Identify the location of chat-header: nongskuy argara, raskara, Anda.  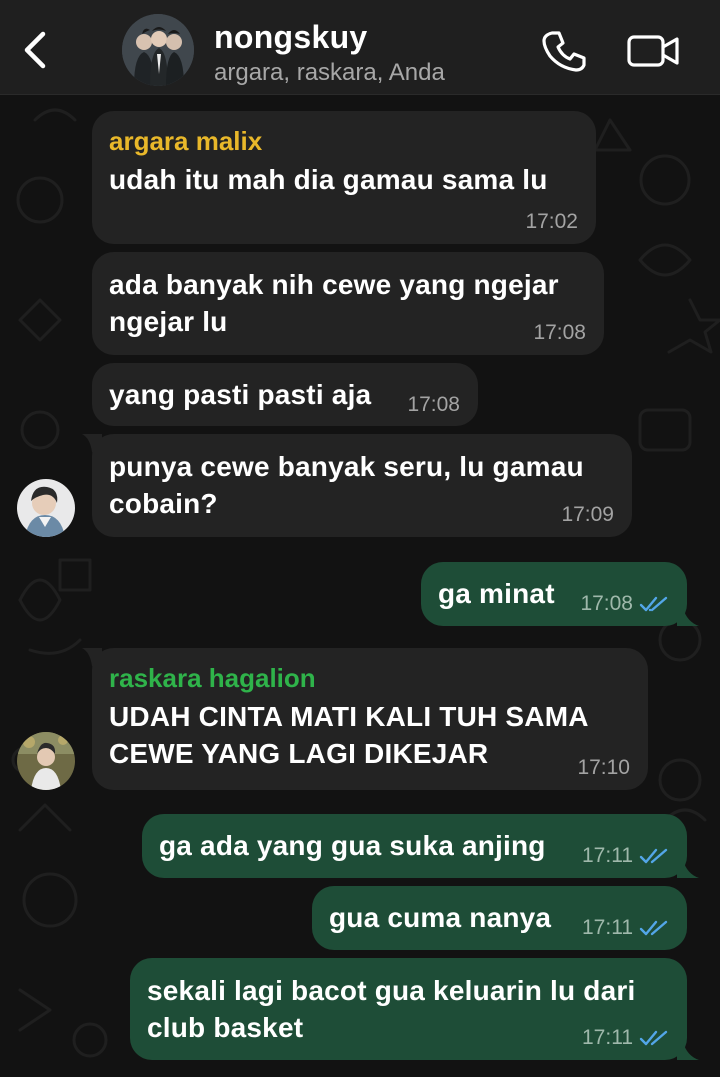
(360, 47).